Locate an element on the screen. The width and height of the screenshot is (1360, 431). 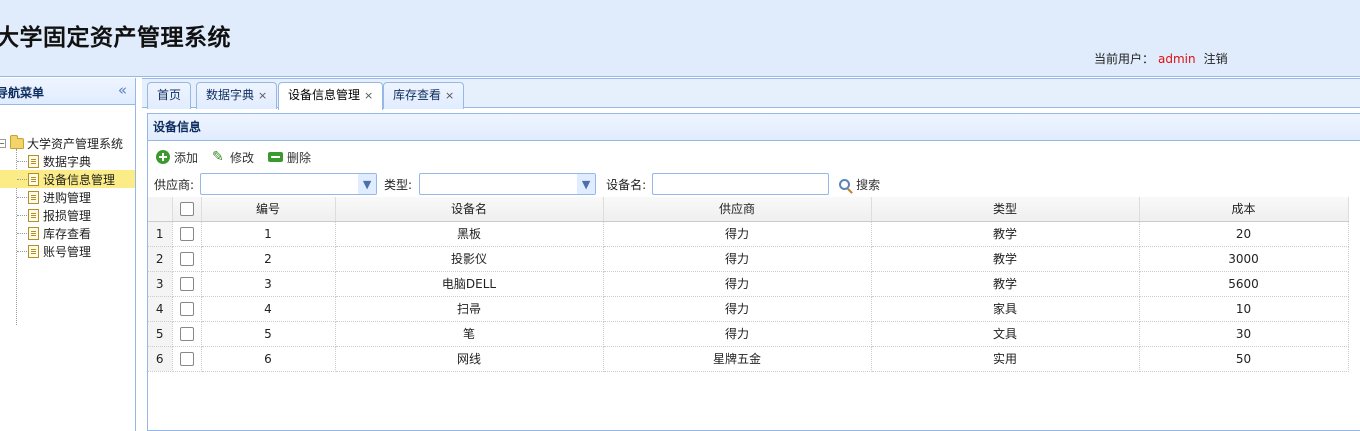
search-button: 搜索 is located at coordinates (859, 184).